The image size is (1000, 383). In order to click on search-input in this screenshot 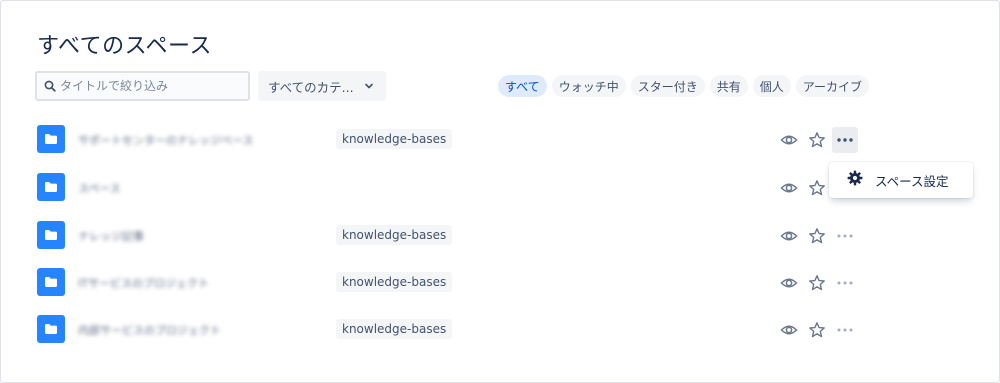, I will do `click(150, 86)`.